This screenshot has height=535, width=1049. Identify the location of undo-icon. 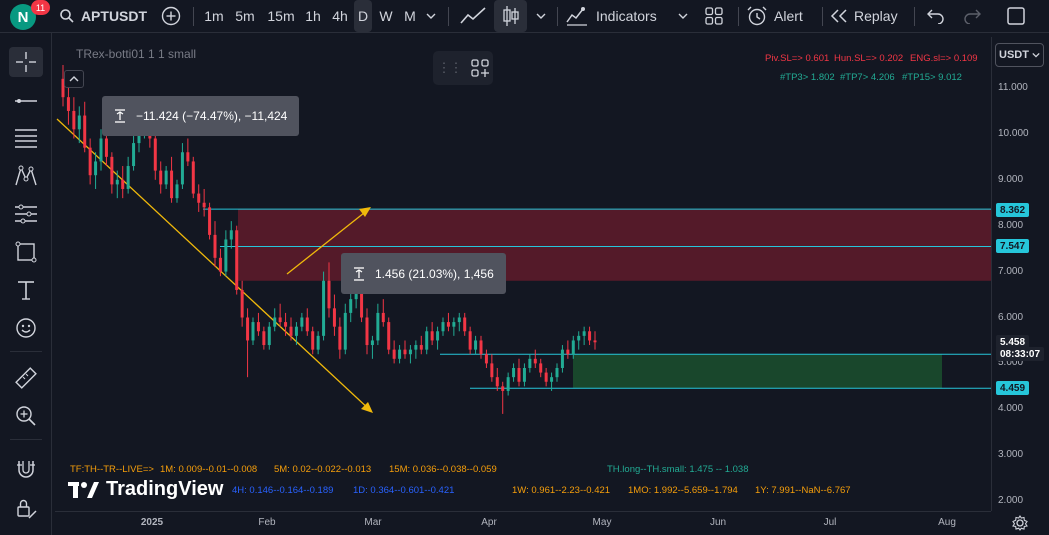
(935, 16).